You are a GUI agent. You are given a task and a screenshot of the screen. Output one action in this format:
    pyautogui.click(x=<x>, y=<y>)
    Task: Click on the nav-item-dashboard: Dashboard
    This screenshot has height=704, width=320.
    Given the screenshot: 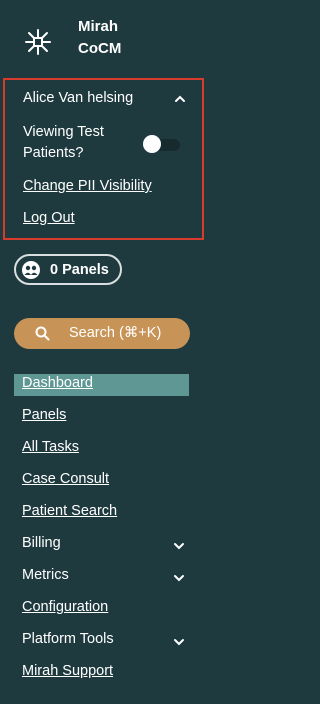 What is the action you would take?
    pyautogui.click(x=103, y=384)
    